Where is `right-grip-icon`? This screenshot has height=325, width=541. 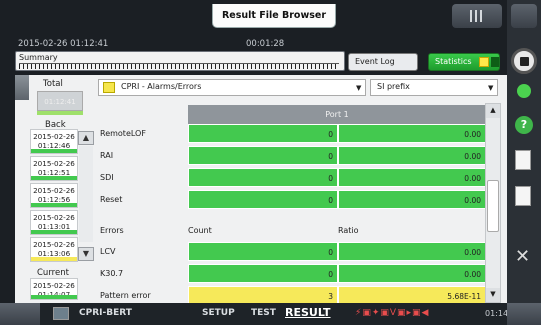
right-grip-icon is located at coordinates (524, 16).